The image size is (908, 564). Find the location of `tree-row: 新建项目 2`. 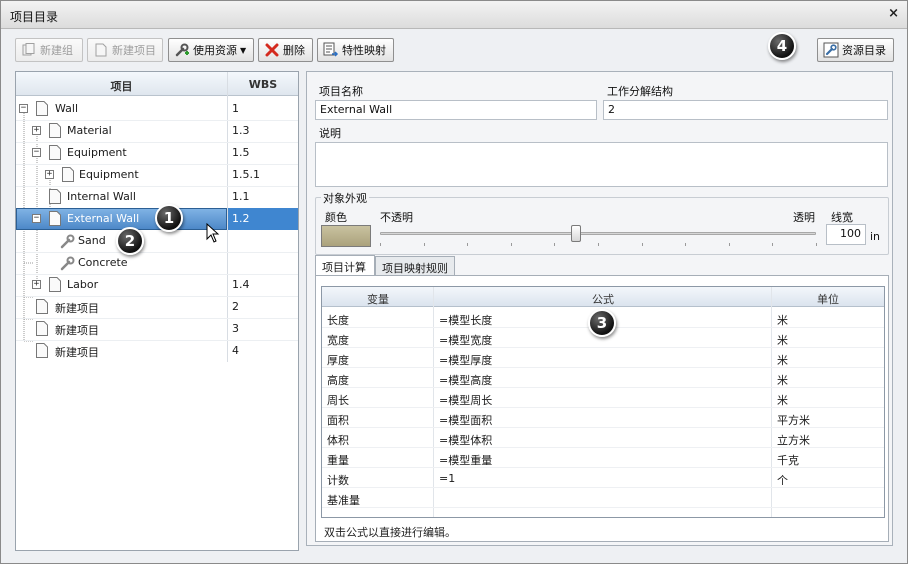

tree-row: 新建项目 2 is located at coordinates (157, 307).